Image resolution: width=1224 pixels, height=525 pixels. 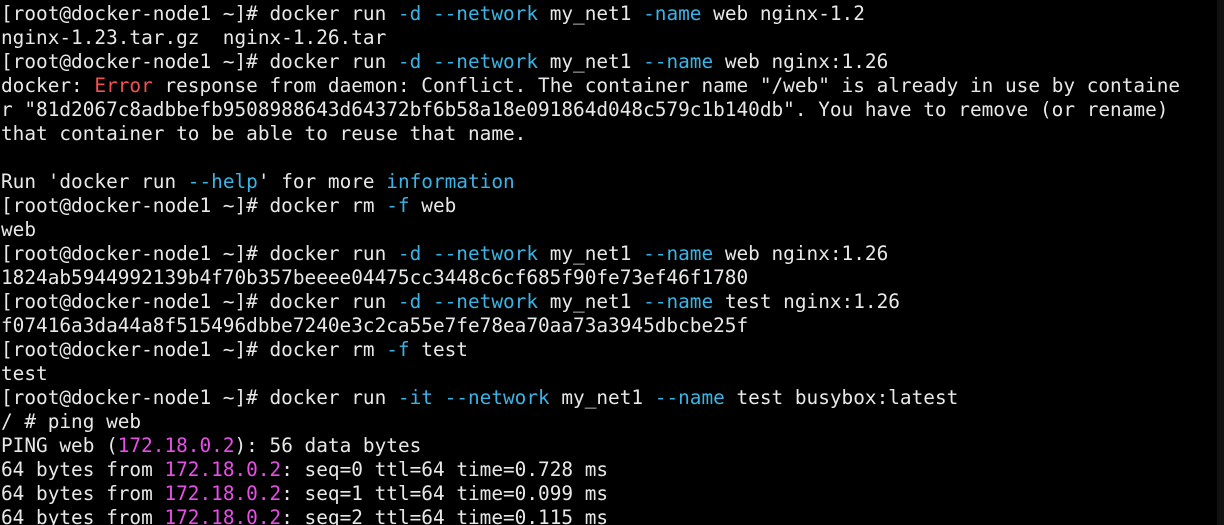 What do you see at coordinates (328, 445) in the screenshot?
I see `terminal-text-plain: ): 56 data bytes` at bounding box center [328, 445].